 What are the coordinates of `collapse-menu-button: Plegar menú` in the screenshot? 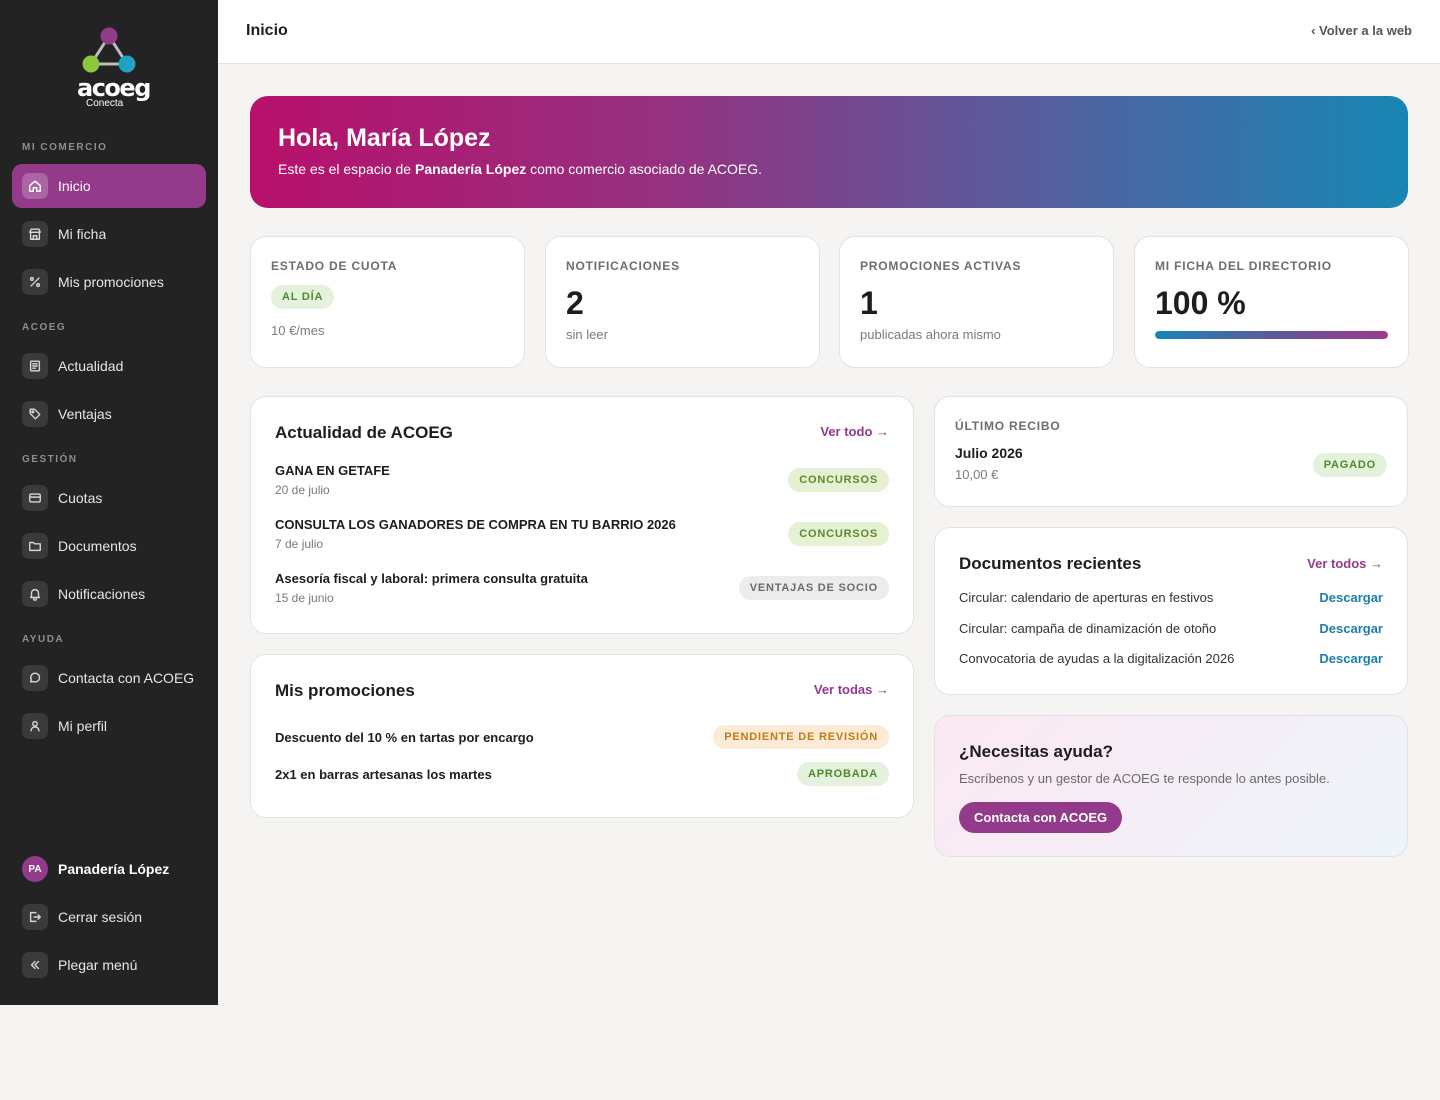 It's located at (109, 965).